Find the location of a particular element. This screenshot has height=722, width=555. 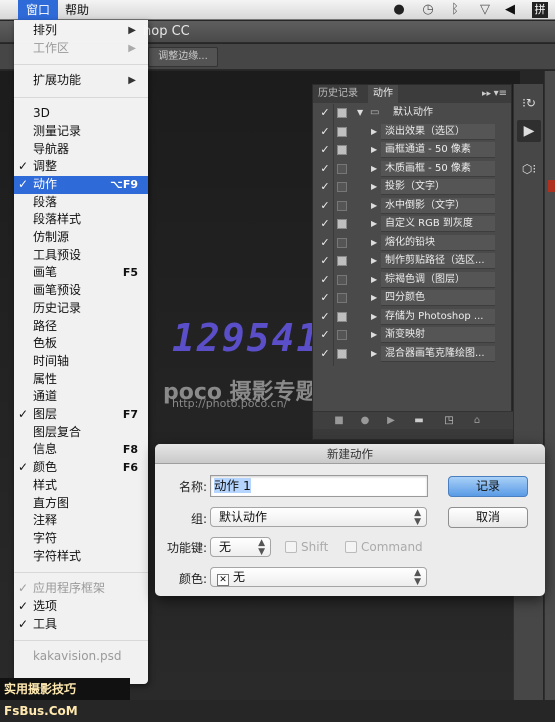

menu-item: 图层复合 is located at coordinates (81, 433).